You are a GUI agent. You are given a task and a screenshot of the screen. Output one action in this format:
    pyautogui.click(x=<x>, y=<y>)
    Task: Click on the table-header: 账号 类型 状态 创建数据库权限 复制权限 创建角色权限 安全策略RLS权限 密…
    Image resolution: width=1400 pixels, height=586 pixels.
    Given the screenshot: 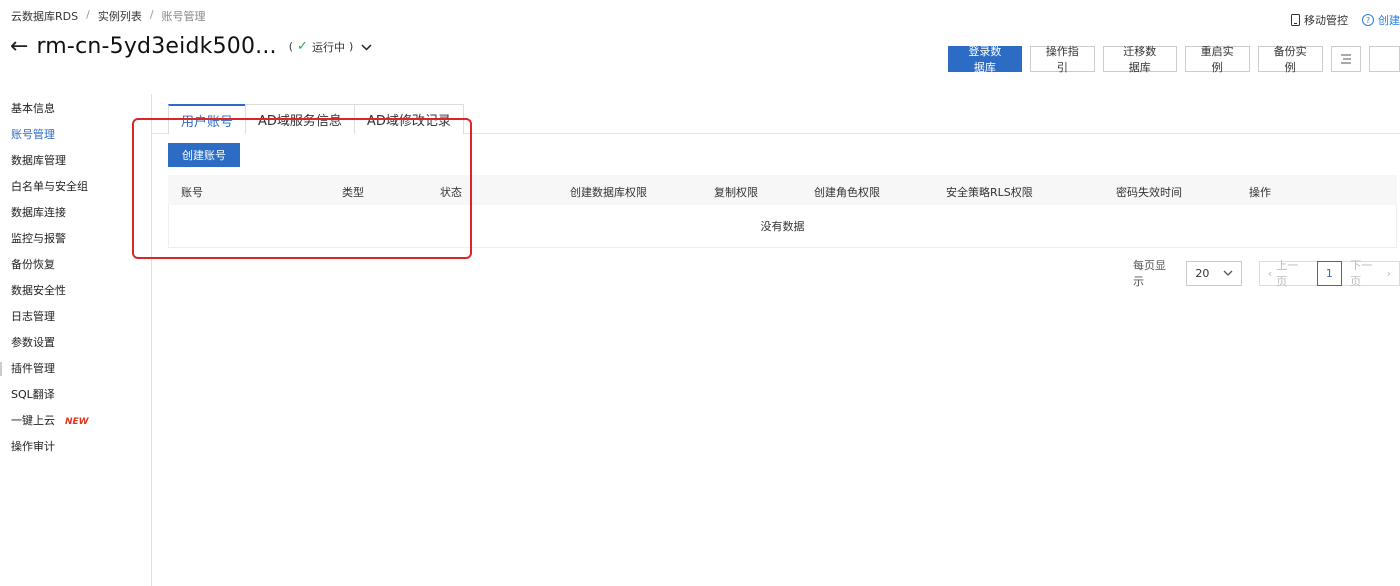 What is the action you would take?
    pyautogui.click(x=782, y=190)
    